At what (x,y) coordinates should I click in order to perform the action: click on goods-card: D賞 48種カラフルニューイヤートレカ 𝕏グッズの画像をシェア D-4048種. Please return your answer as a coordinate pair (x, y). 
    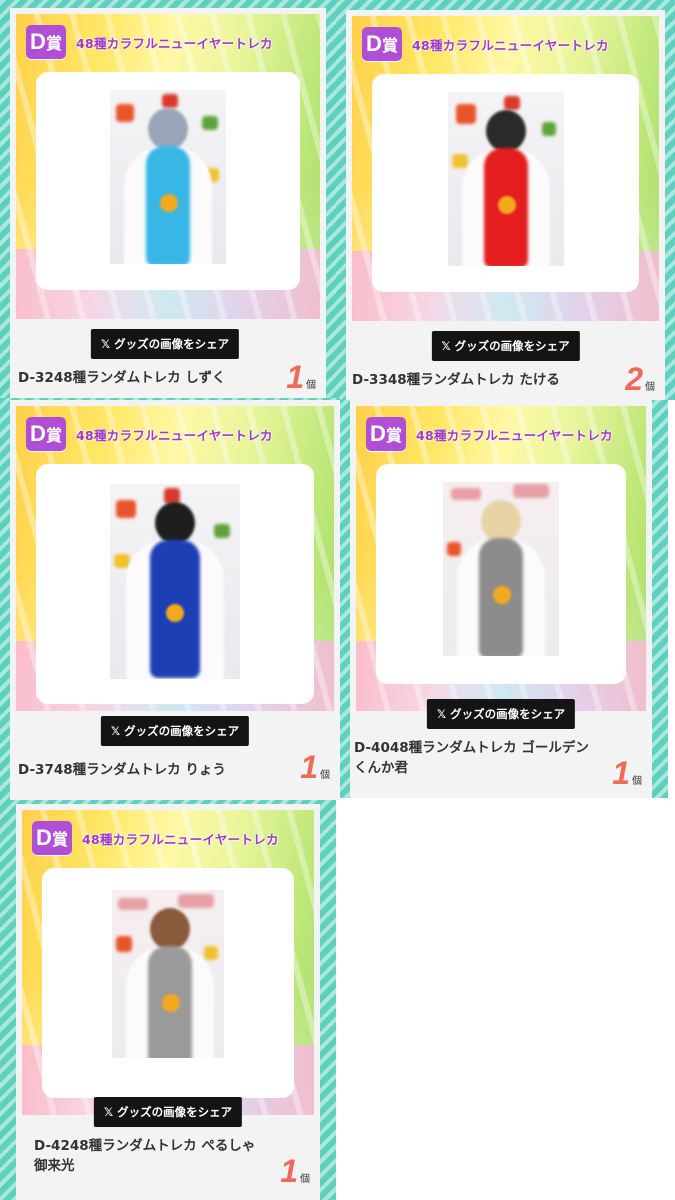
    Looking at the image, I should click on (501, 599).